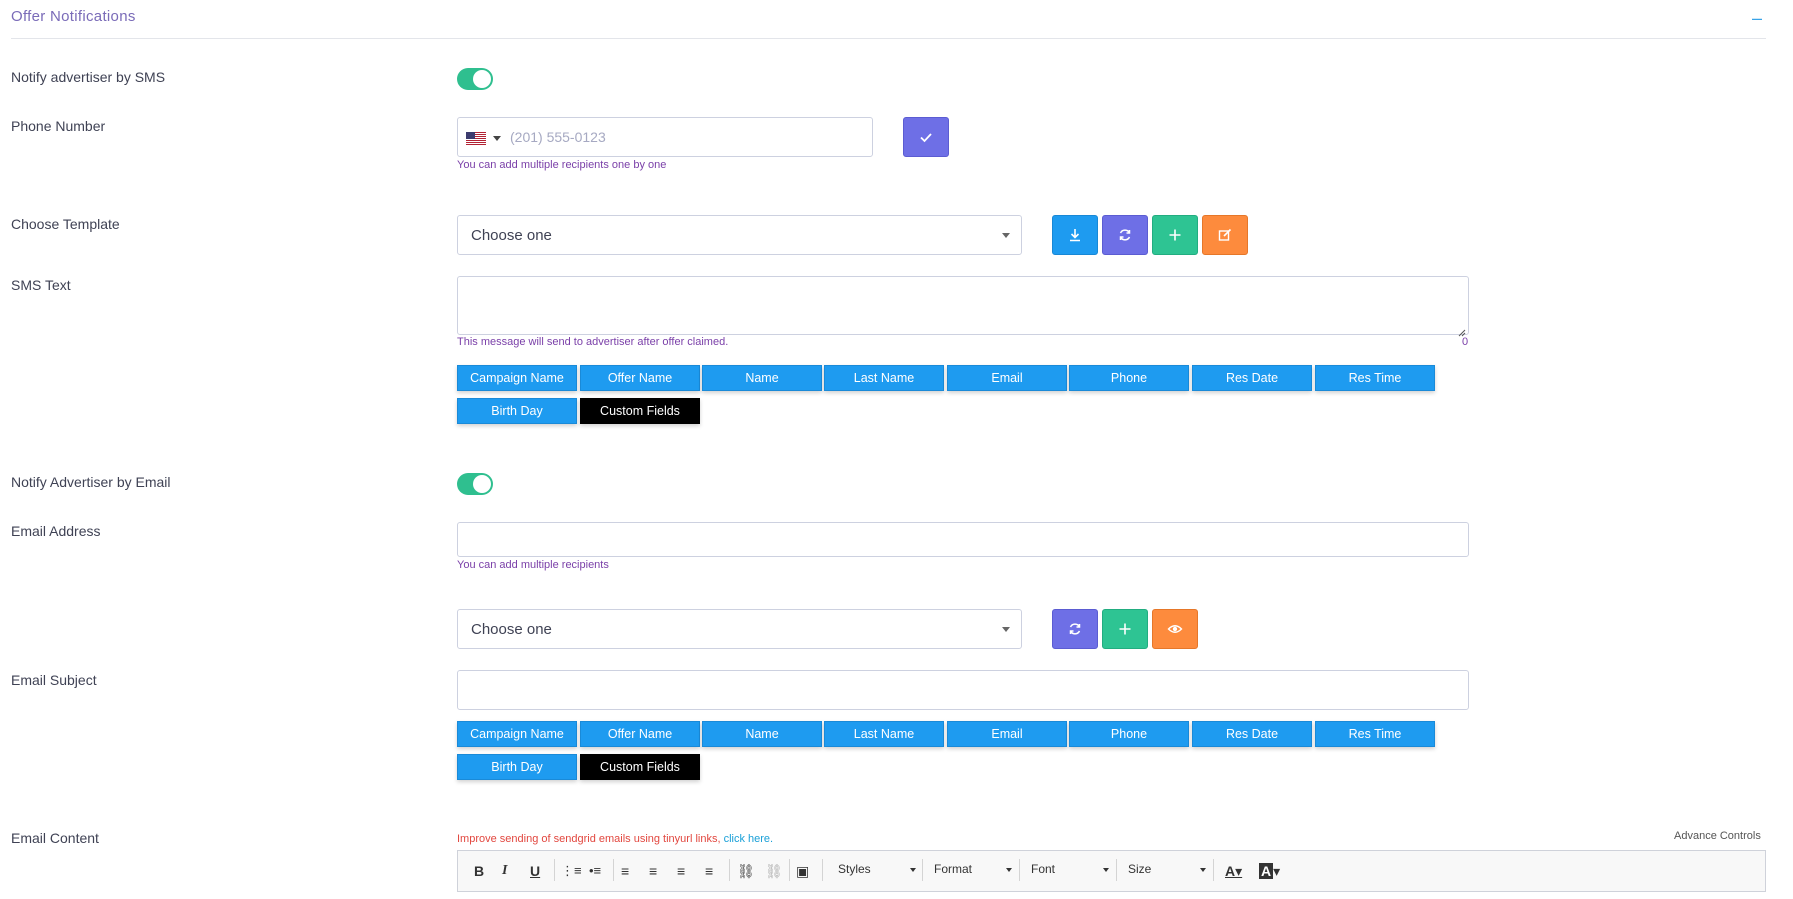 This screenshot has width=1793, height=899. I want to click on check-icon, so click(926, 138).